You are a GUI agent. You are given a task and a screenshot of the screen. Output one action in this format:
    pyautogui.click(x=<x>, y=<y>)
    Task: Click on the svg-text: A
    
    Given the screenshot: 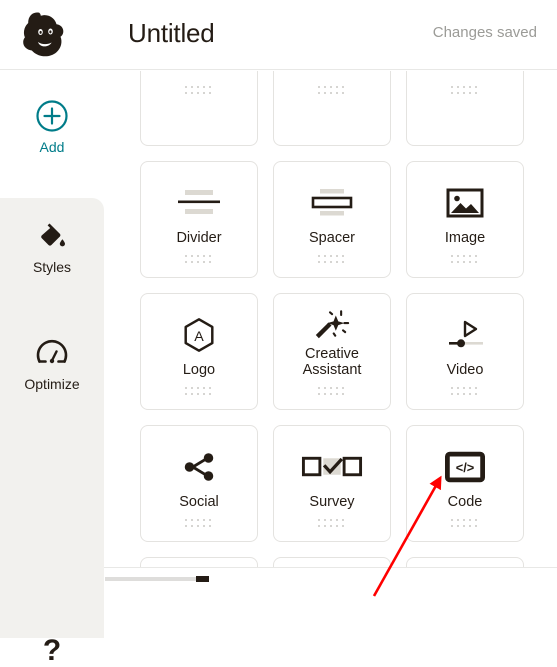 What is the action you would take?
    pyautogui.click(x=199, y=337)
    